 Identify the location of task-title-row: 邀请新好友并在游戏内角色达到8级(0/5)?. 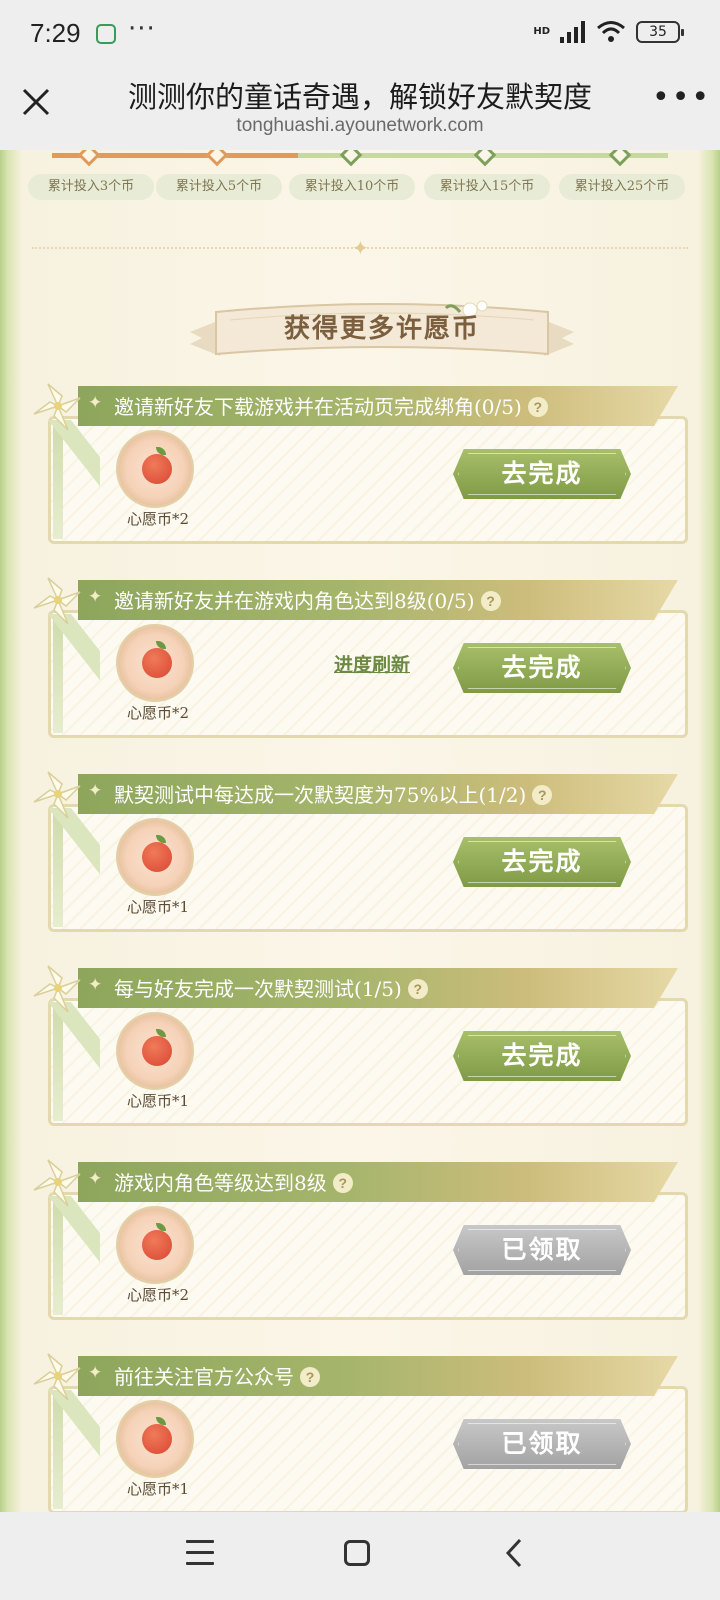
(307, 599).